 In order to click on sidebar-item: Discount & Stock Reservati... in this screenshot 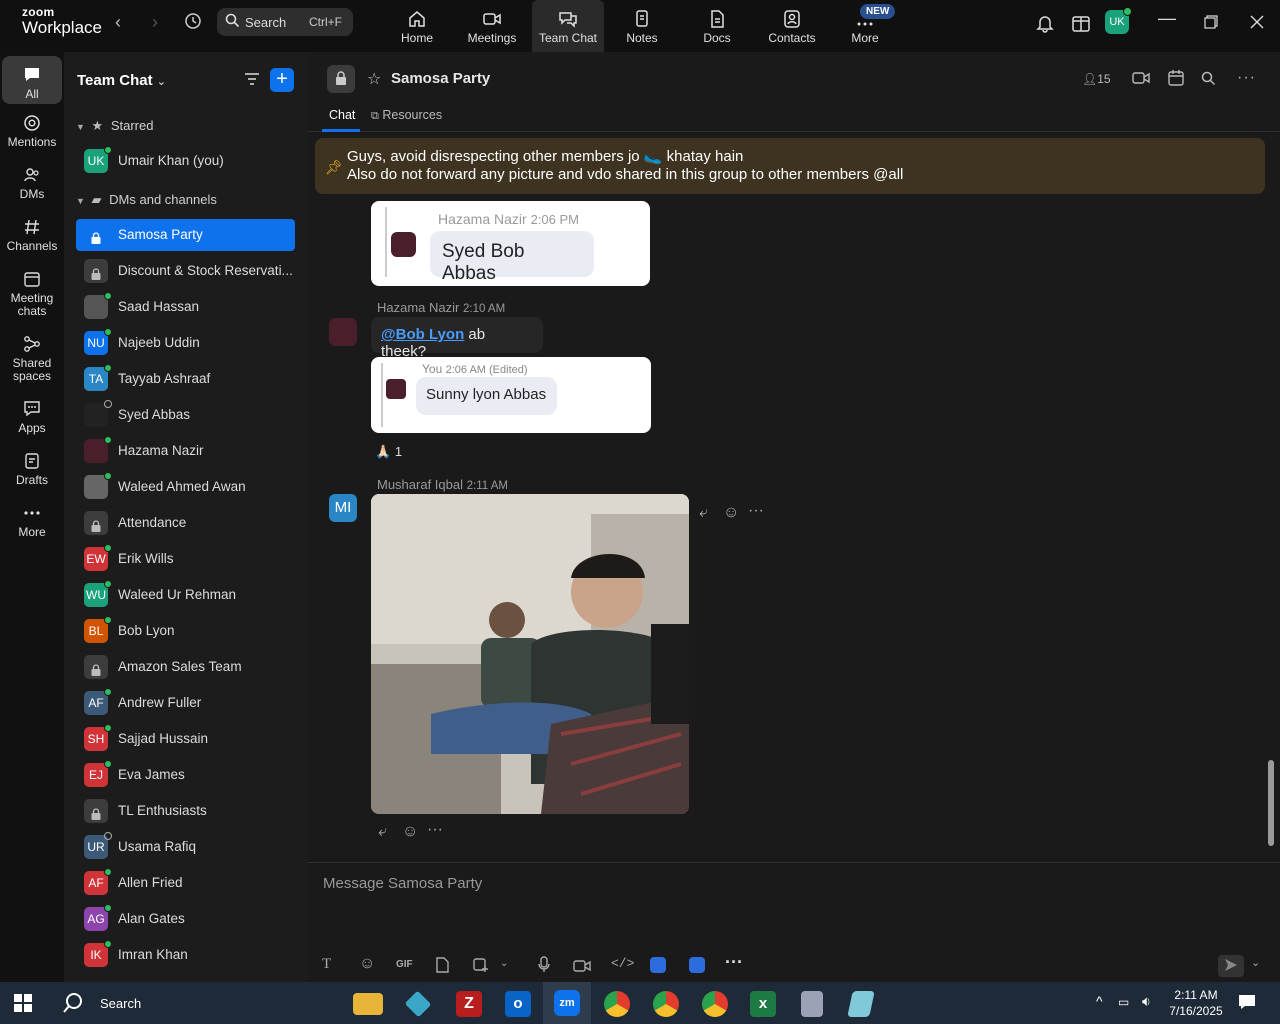, I will do `click(185, 271)`.